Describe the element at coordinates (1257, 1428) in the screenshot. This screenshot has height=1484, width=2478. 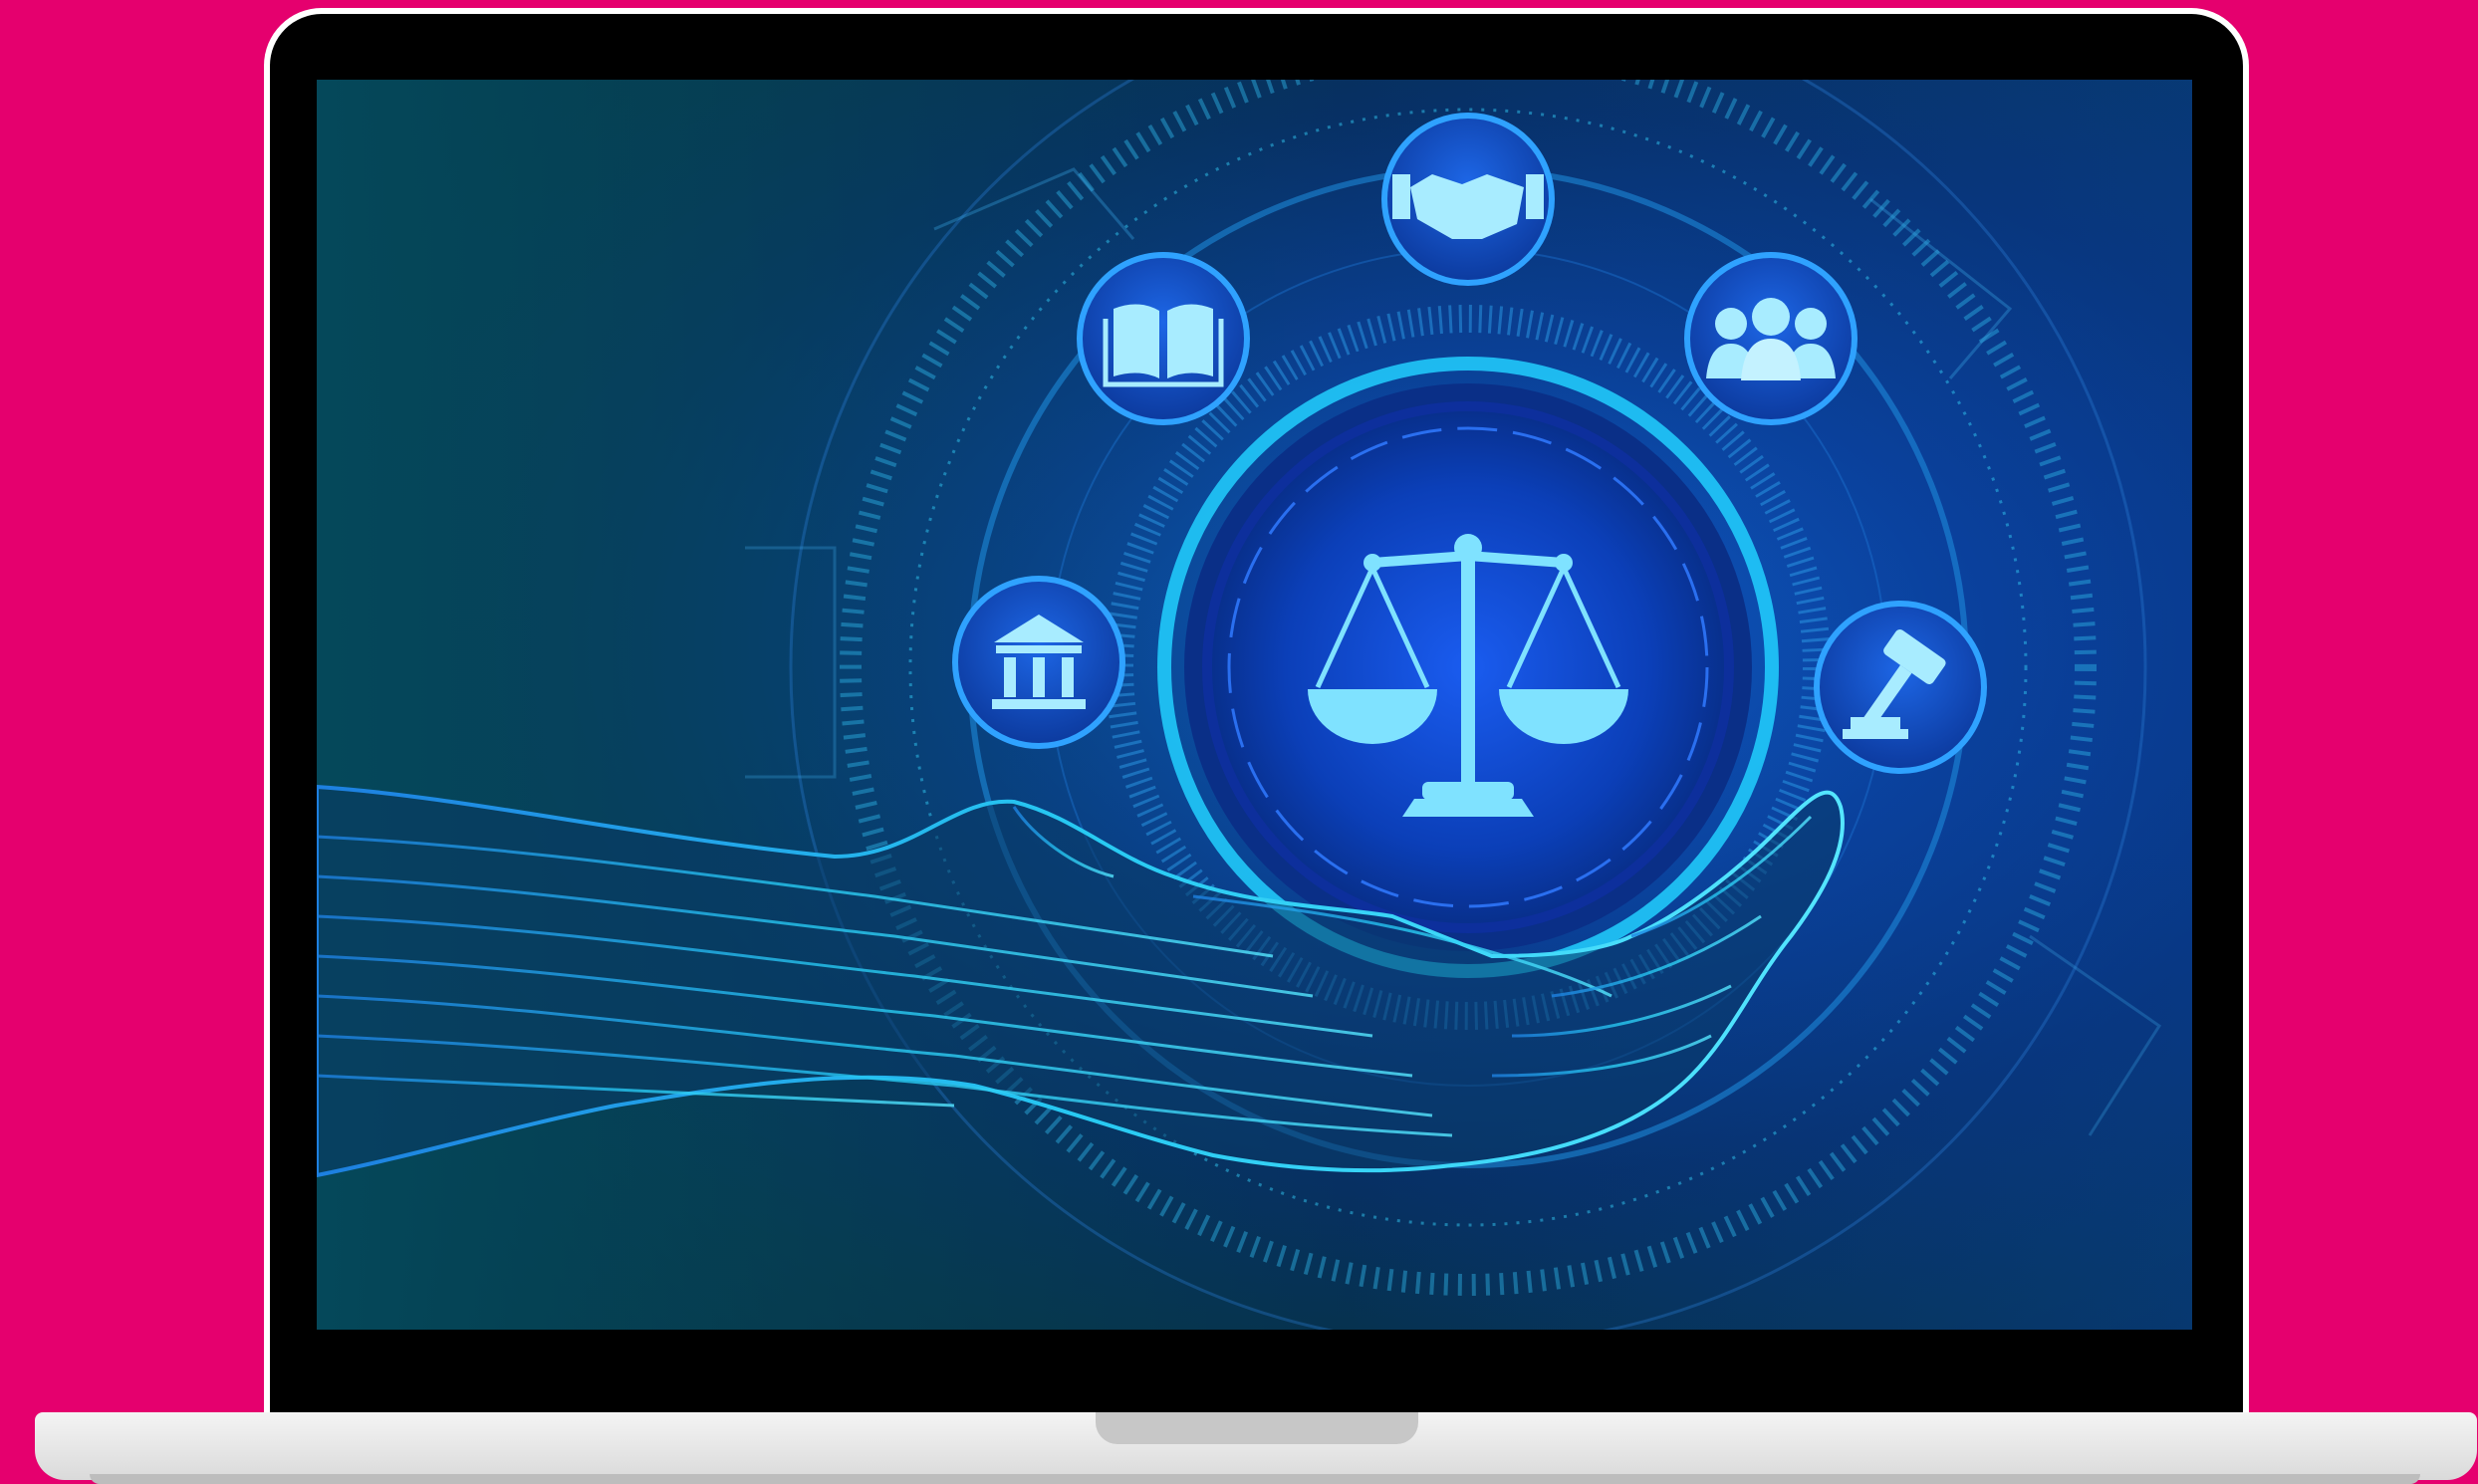
I see `laptop-trackpad-notch` at that location.